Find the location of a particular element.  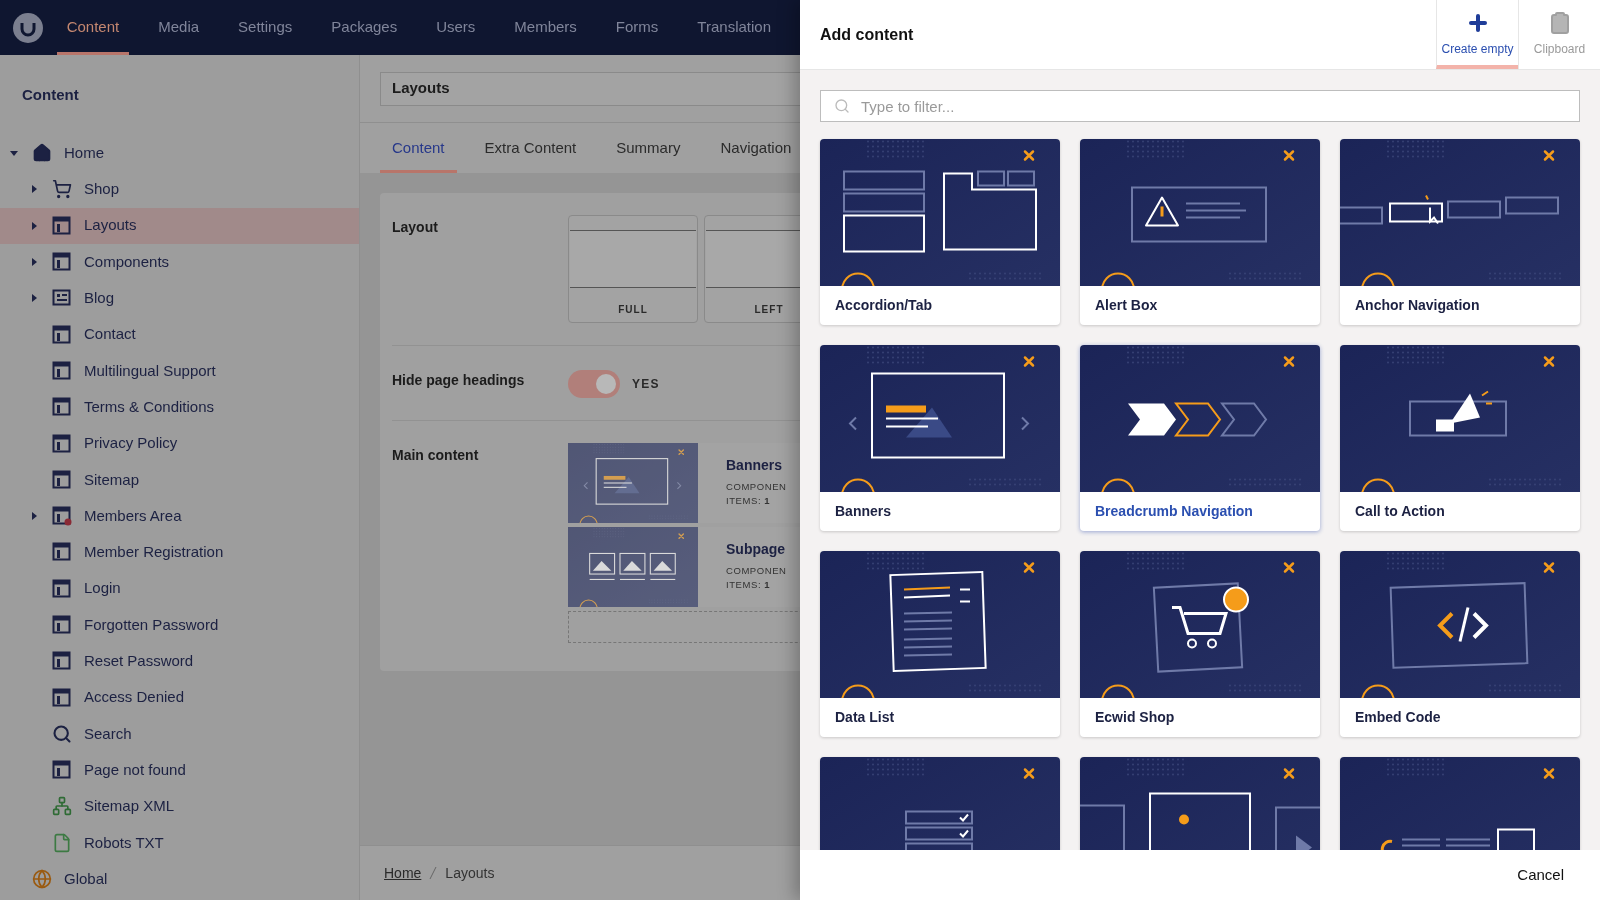

tree-item-label: Sitemap is located at coordinates (112, 480).